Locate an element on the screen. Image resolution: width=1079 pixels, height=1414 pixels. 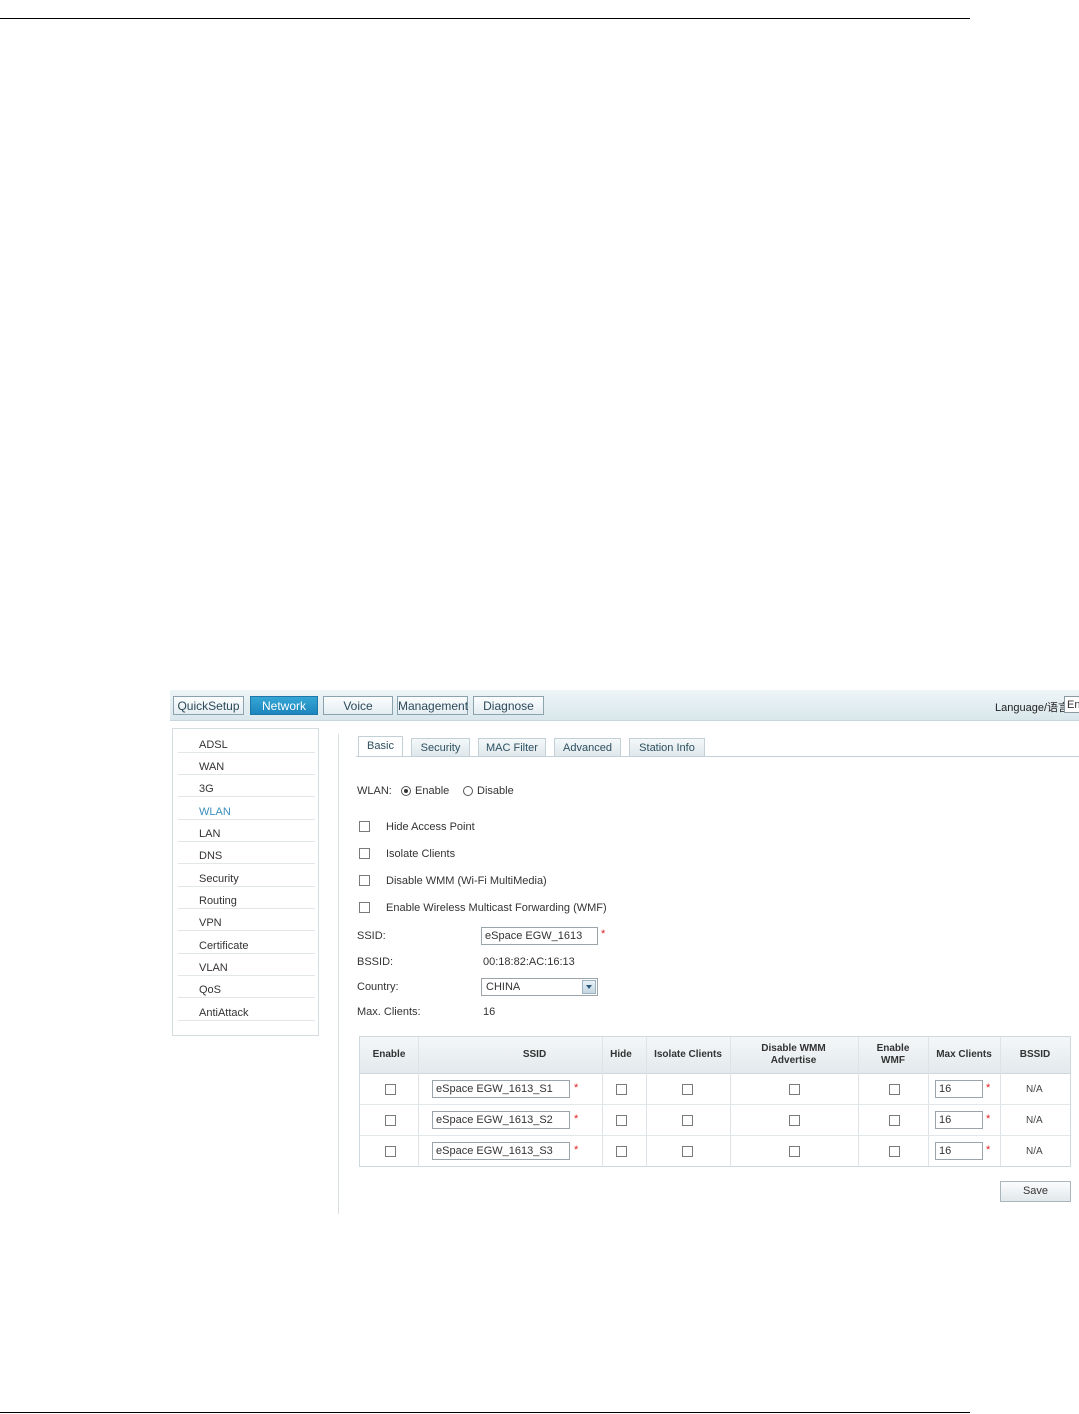
save-button: Save is located at coordinates (1035, 1191).